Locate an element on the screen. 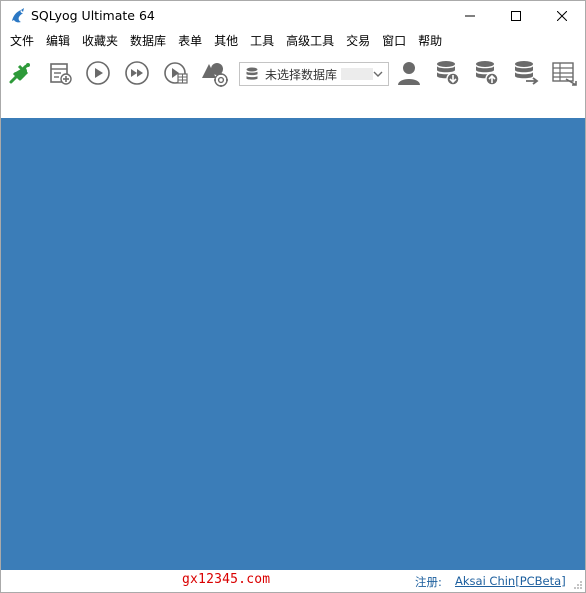 This screenshot has height=593, width=586. table-import-icon is located at coordinates (564, 74).